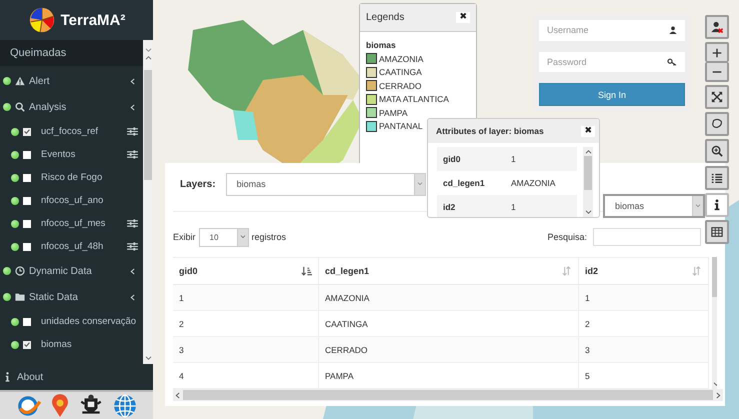 This screenshot has height=419, width=739. Describe the element at coordinates (89, 344) in the screenshot. I see `layer-label: biomas` at that location.